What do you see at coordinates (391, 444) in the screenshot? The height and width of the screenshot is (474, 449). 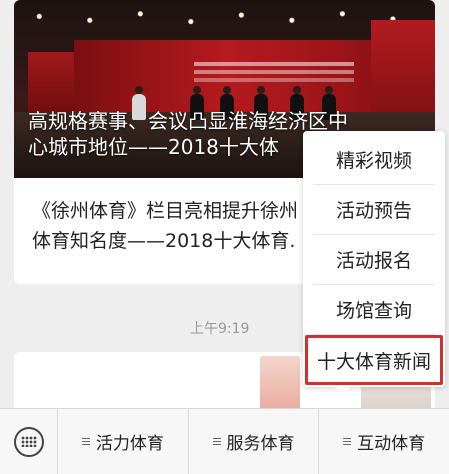 I see `tab-label: 互动体育` at bounding box center [391, 444].